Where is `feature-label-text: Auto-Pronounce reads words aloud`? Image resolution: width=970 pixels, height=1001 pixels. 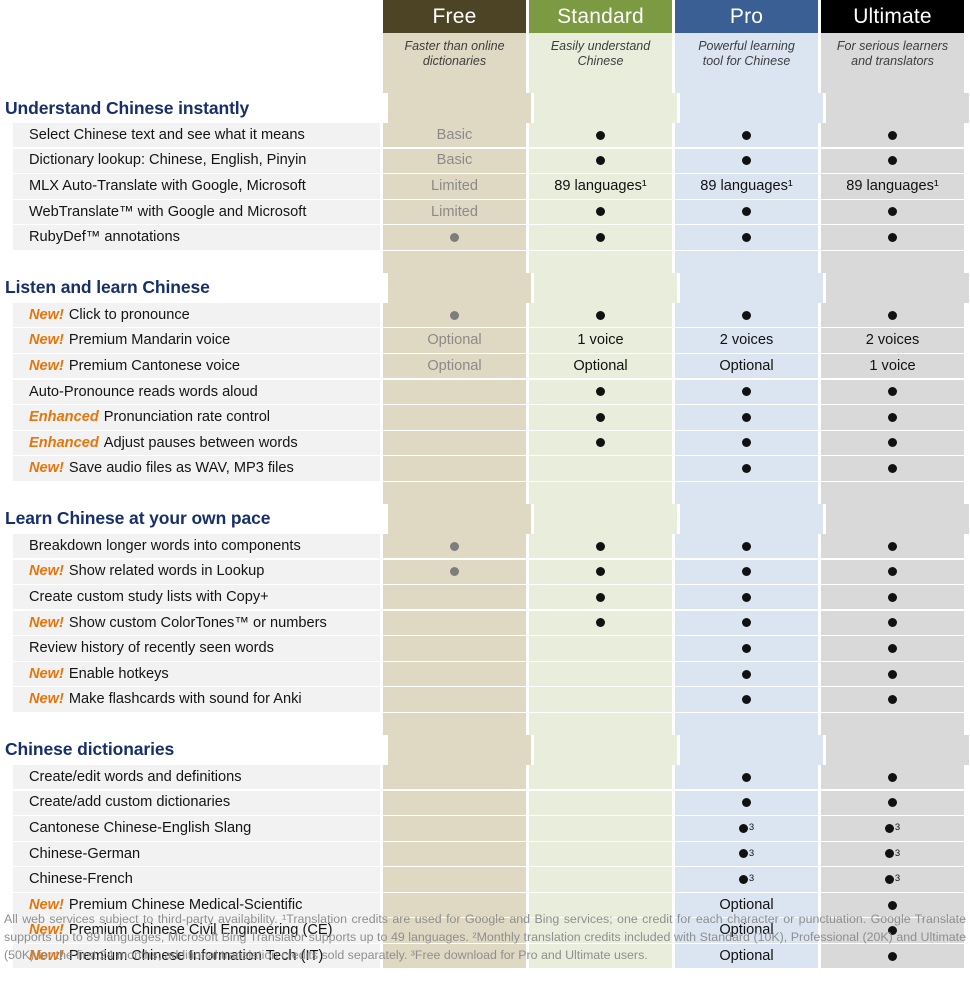
feature-label-text: Auto-Pronounce reads words aloud is located at coordinates (143, 391).